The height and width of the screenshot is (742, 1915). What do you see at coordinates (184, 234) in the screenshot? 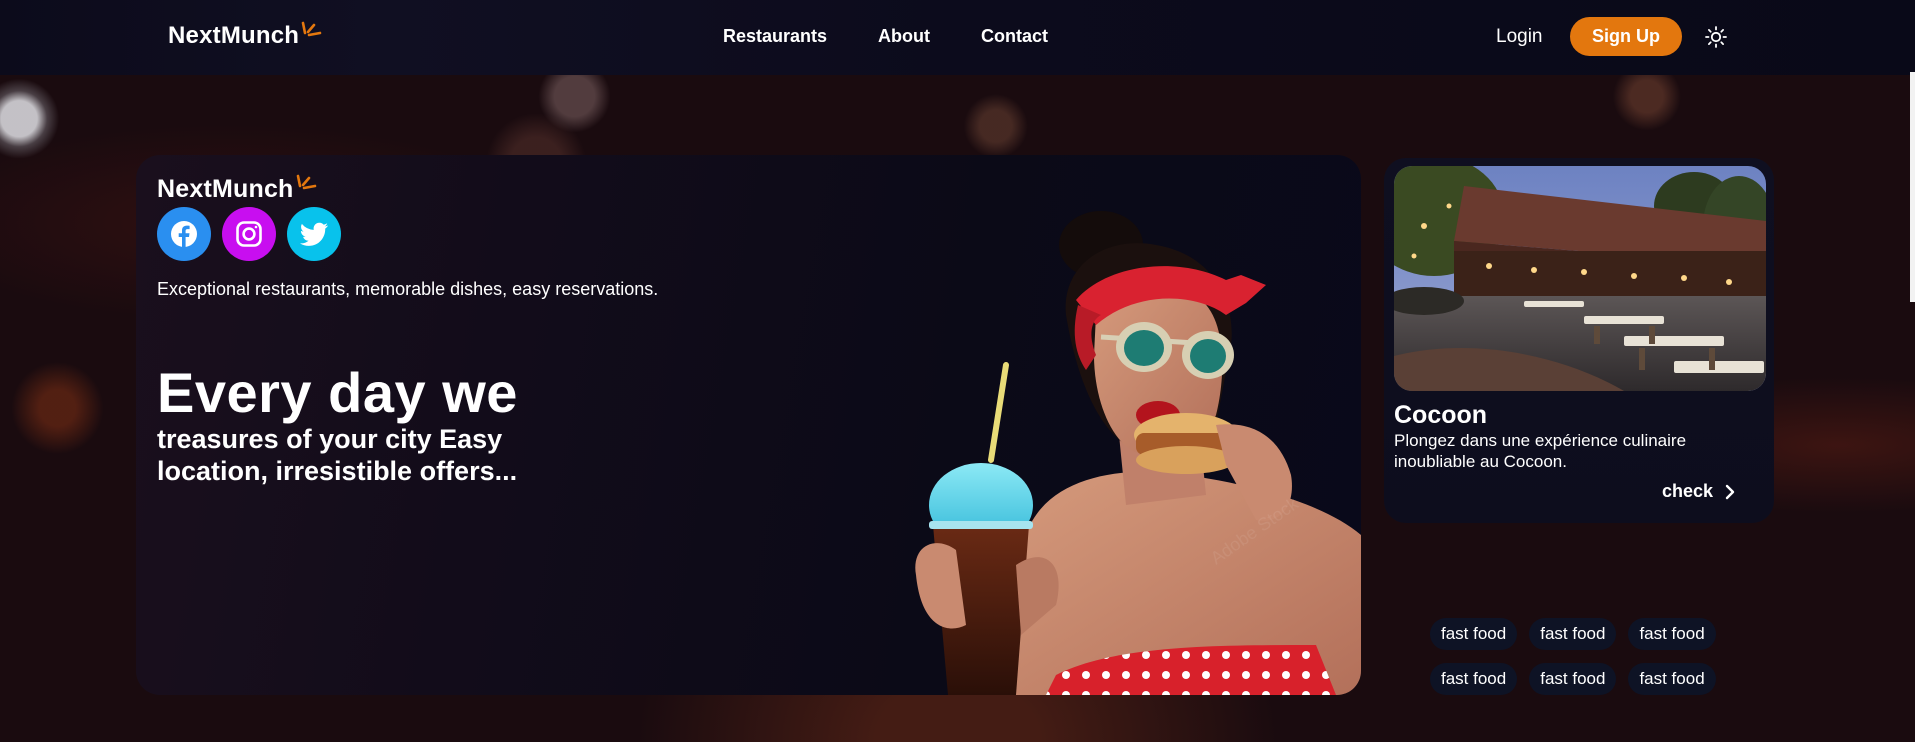
I see `facebook-icon` at bounding box center [184, 234].